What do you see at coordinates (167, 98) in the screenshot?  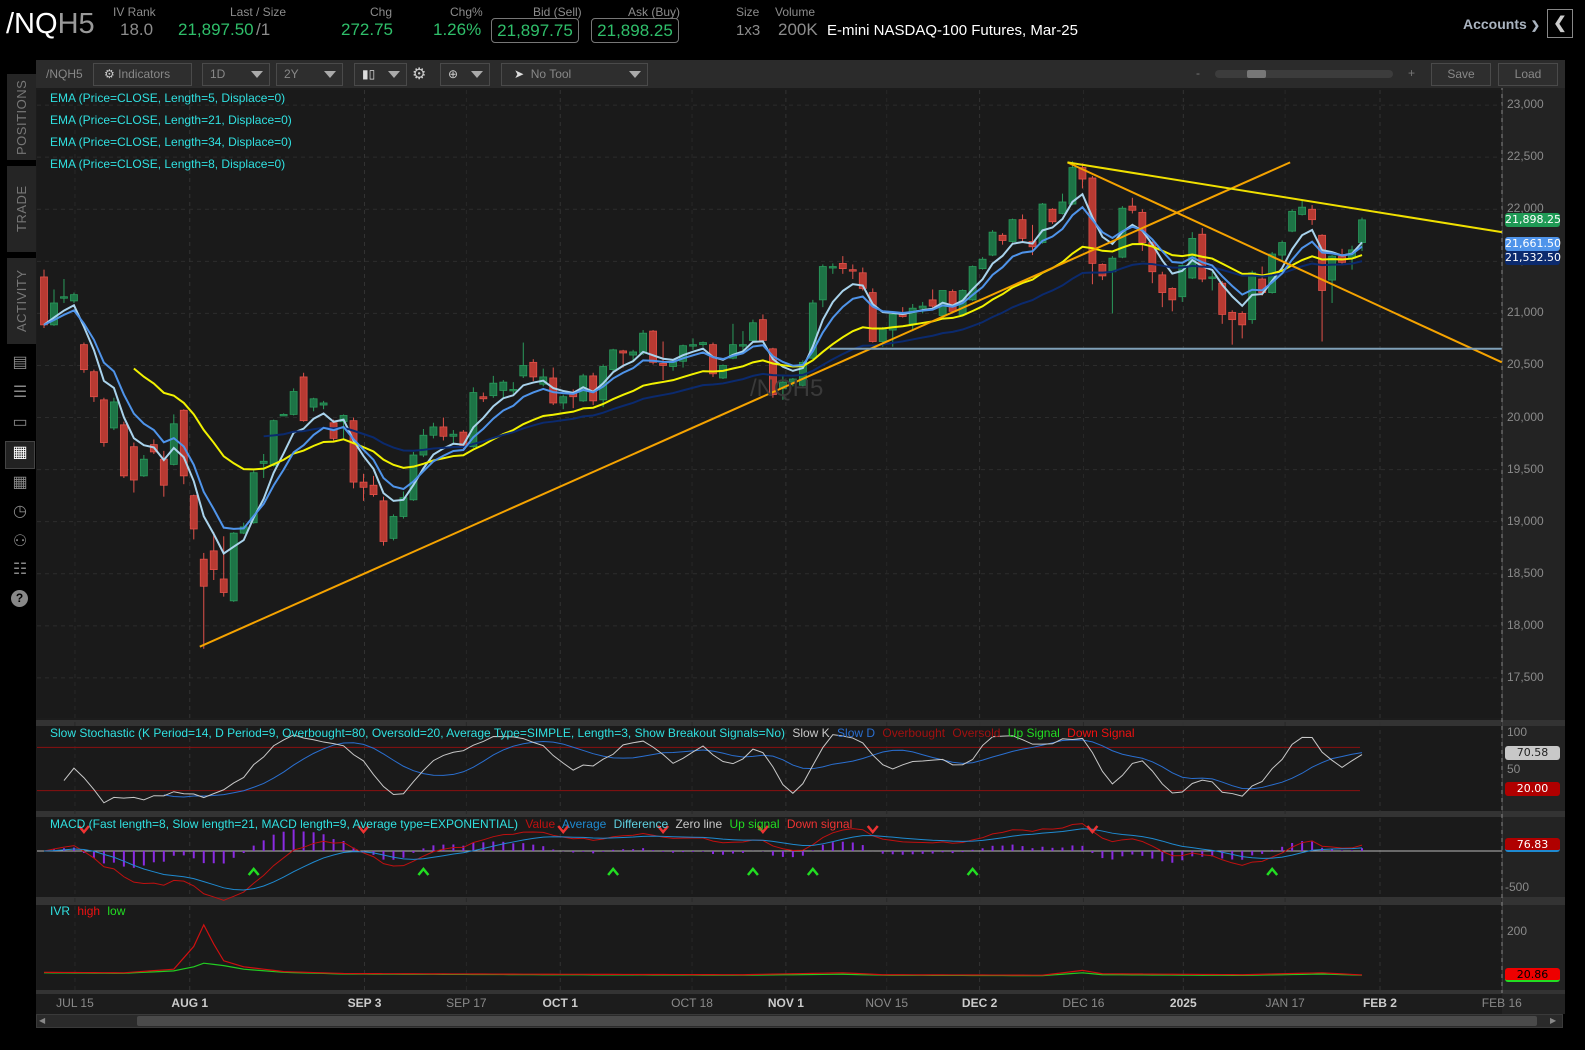 I see `ema5-legend: EMA (Price=CLOSE, Length=5, Displace=0)` at bounding box center [167, 98].